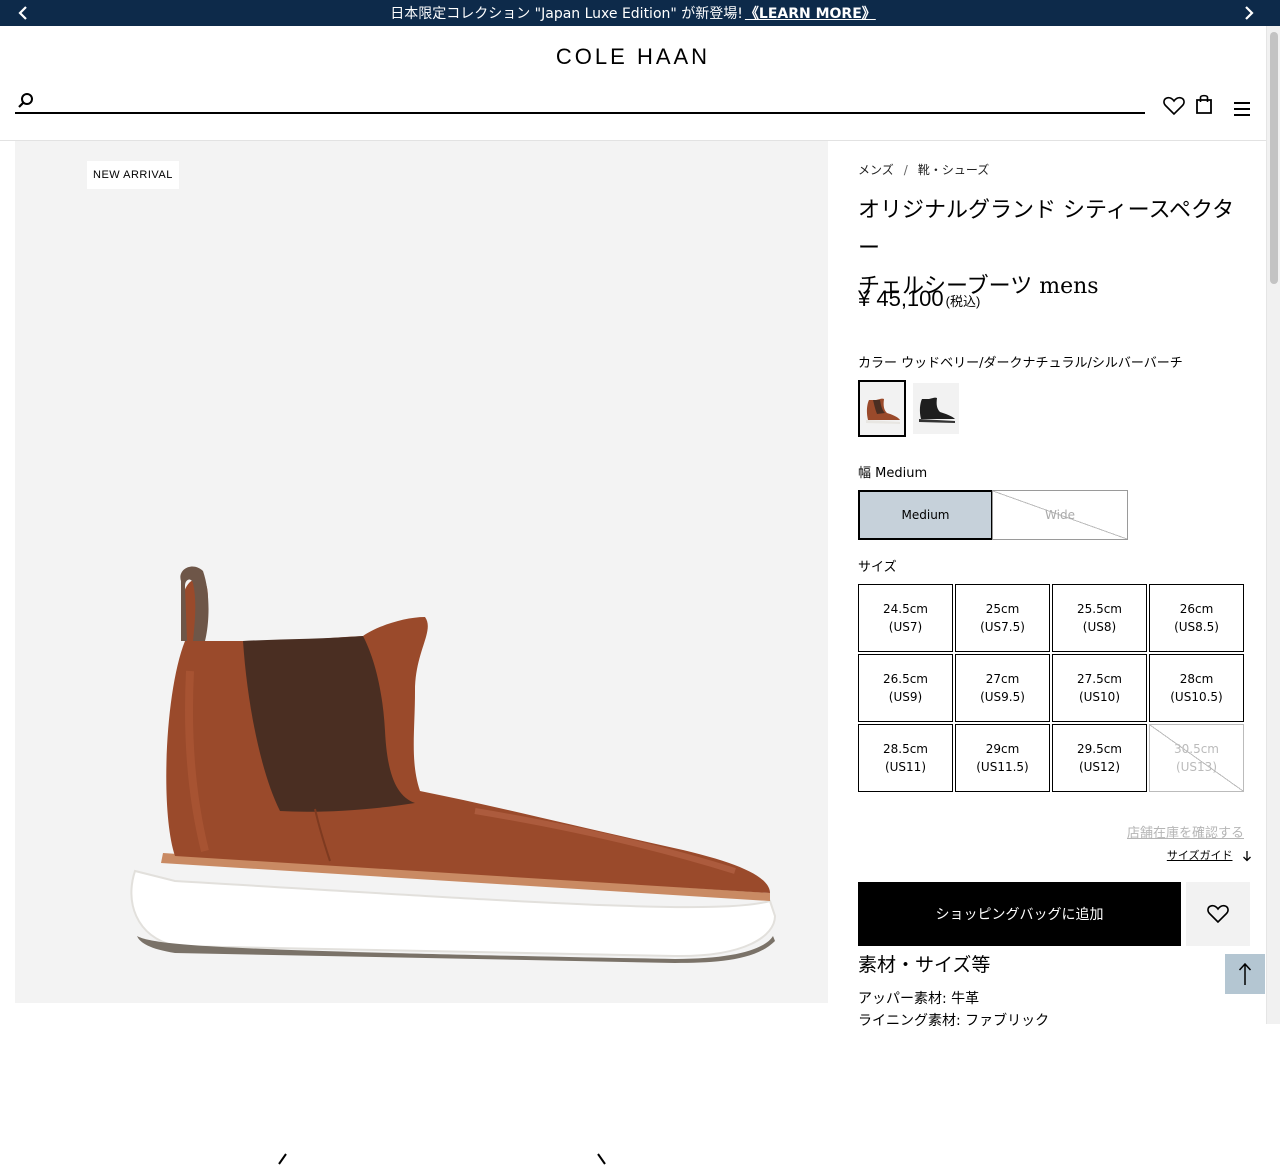 The width and height of the screenshot is (1280, 1170). I want to click on price-value: ¥ 45,100, so click(901, 298).